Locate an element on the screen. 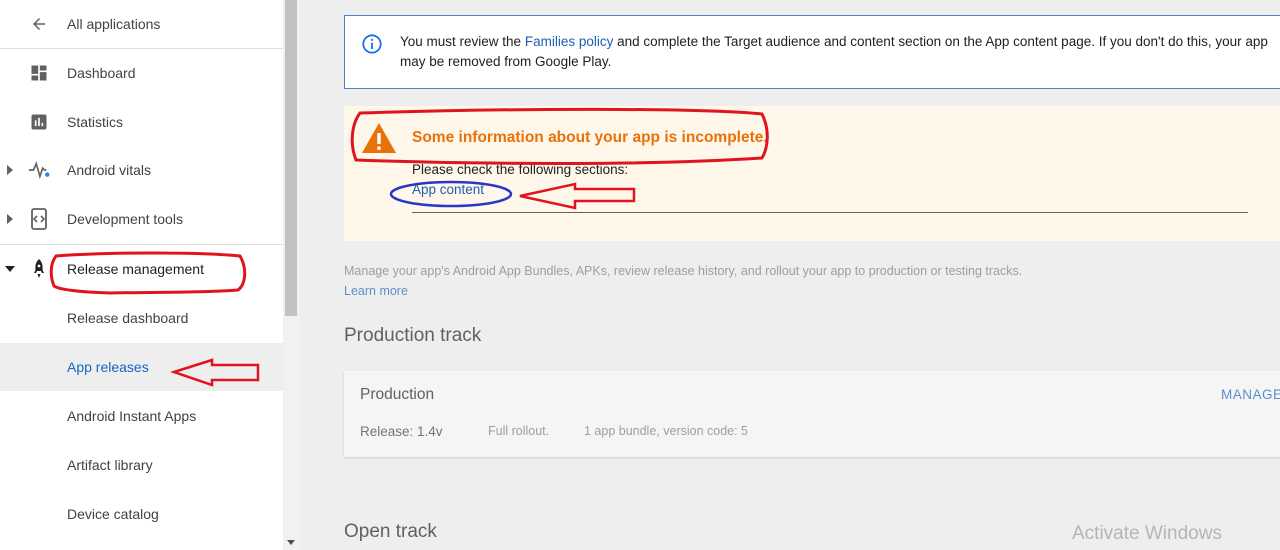 The height and width of the screenshot is (550, 1280). release-version: Release: 1.4v is located at coordinates (401, 431).